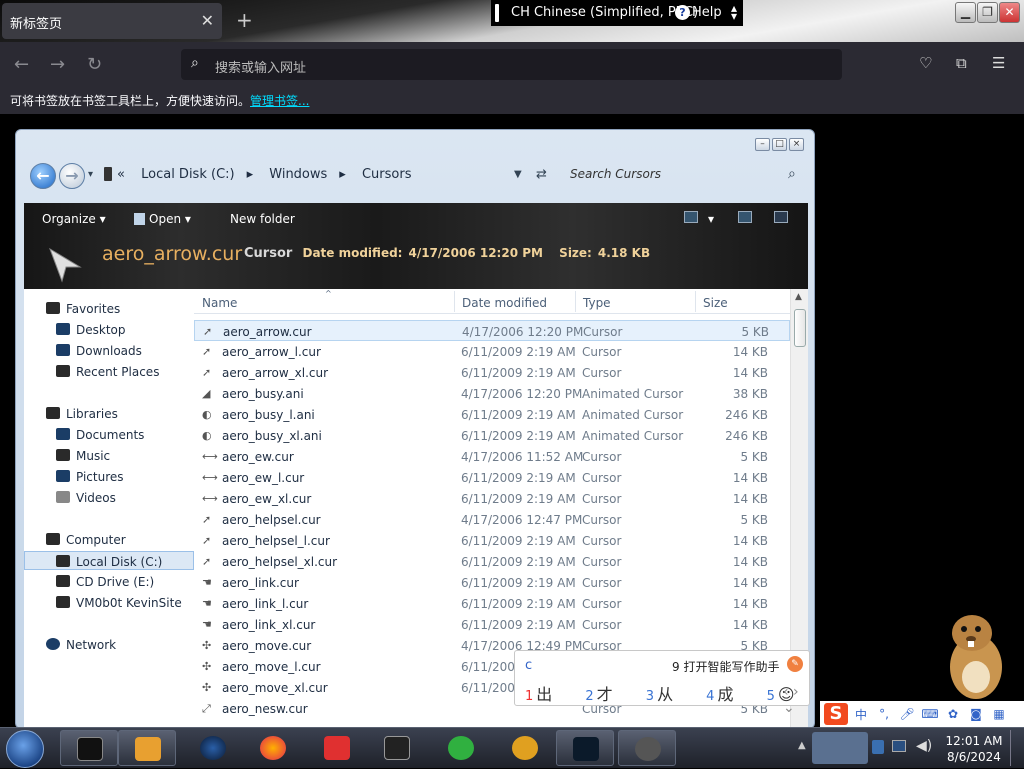 Image resolution: width=1024 pixels, height=769 pixels. Describe the element at coordinates (796, 144) in the screenshot. I see `explorer-close-button: ×` at that location.